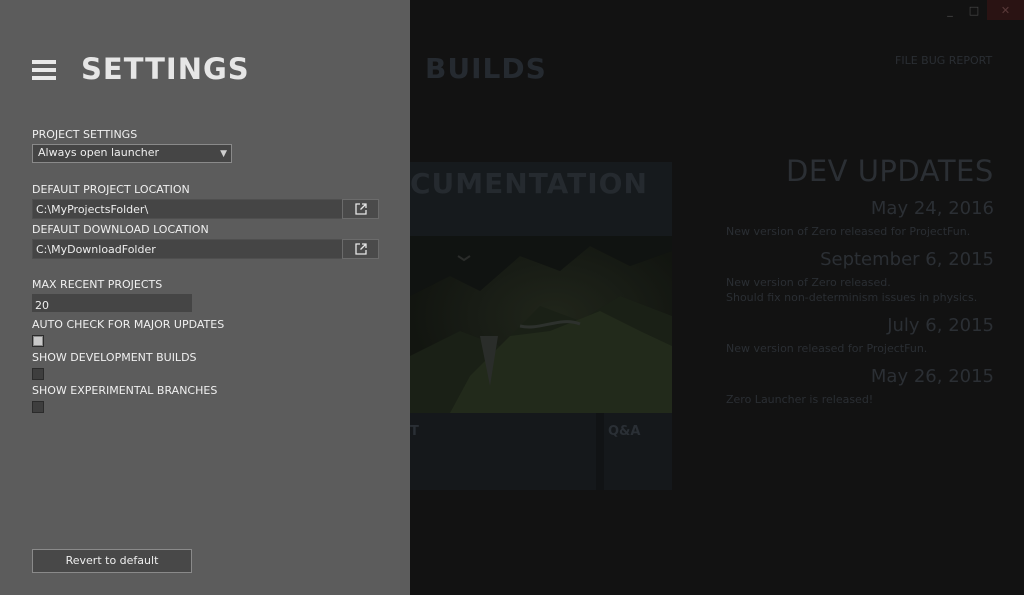 The image size is (1024, 595). What do you see at coordinates (932, 208) in the screenshot?
I see `update-date: May 24, 2016` at bounding box center [932, 208].